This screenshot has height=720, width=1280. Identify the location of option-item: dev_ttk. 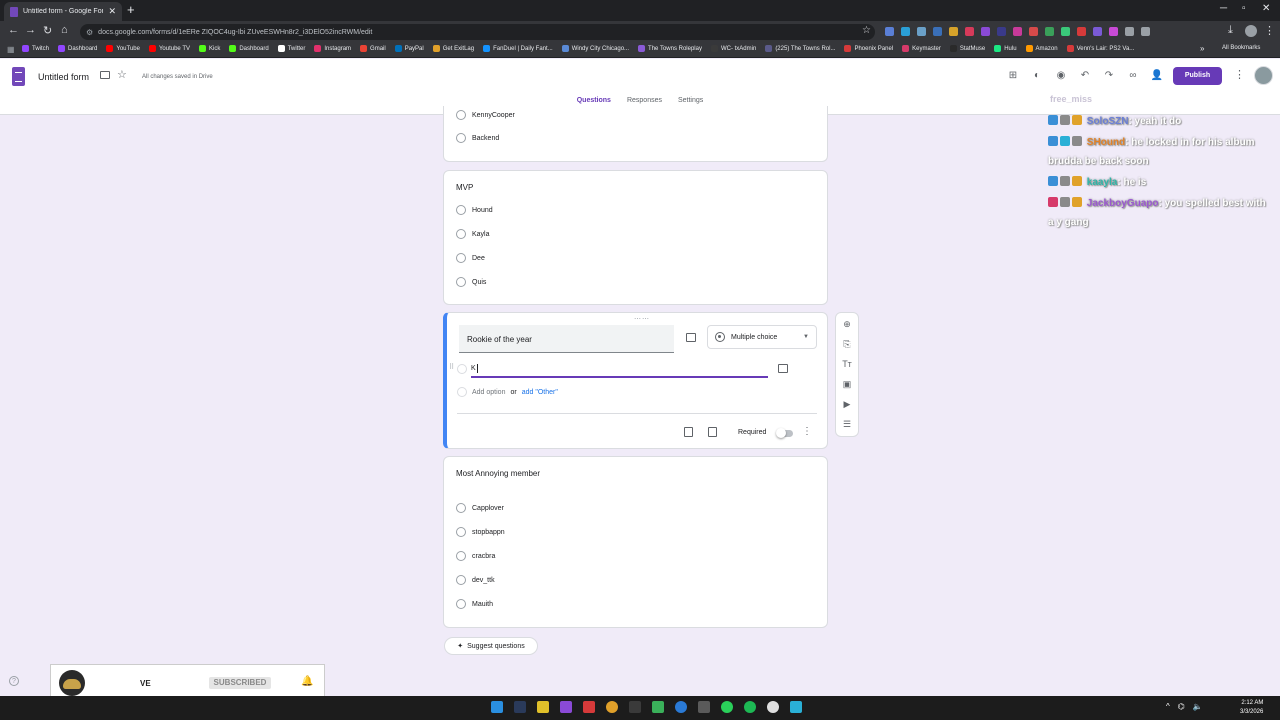
(475, 580).